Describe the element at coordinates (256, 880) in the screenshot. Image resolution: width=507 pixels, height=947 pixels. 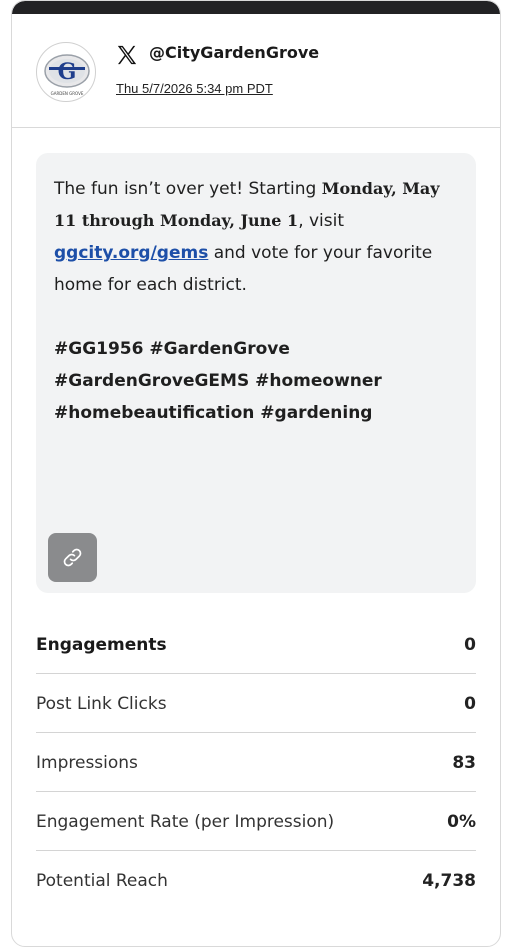
I see `stat-row-potential-reach: Potential Reach 4,738` at that location.